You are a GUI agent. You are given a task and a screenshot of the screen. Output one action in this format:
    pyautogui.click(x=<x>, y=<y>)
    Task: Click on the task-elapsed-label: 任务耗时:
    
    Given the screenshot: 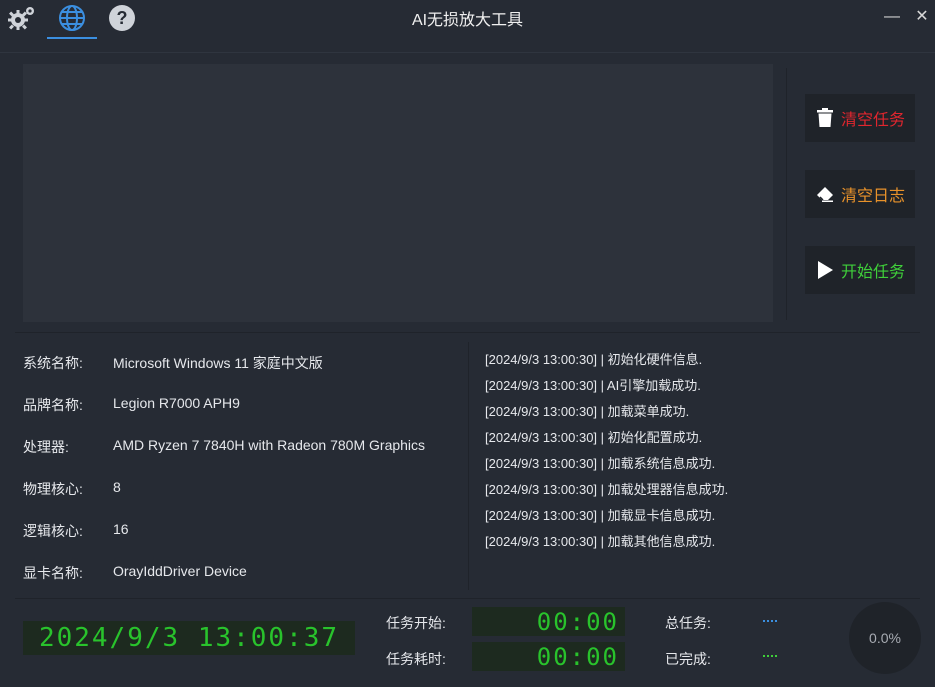 What is the action you would take?
    pyautogui.click(x=416, y=659)
    